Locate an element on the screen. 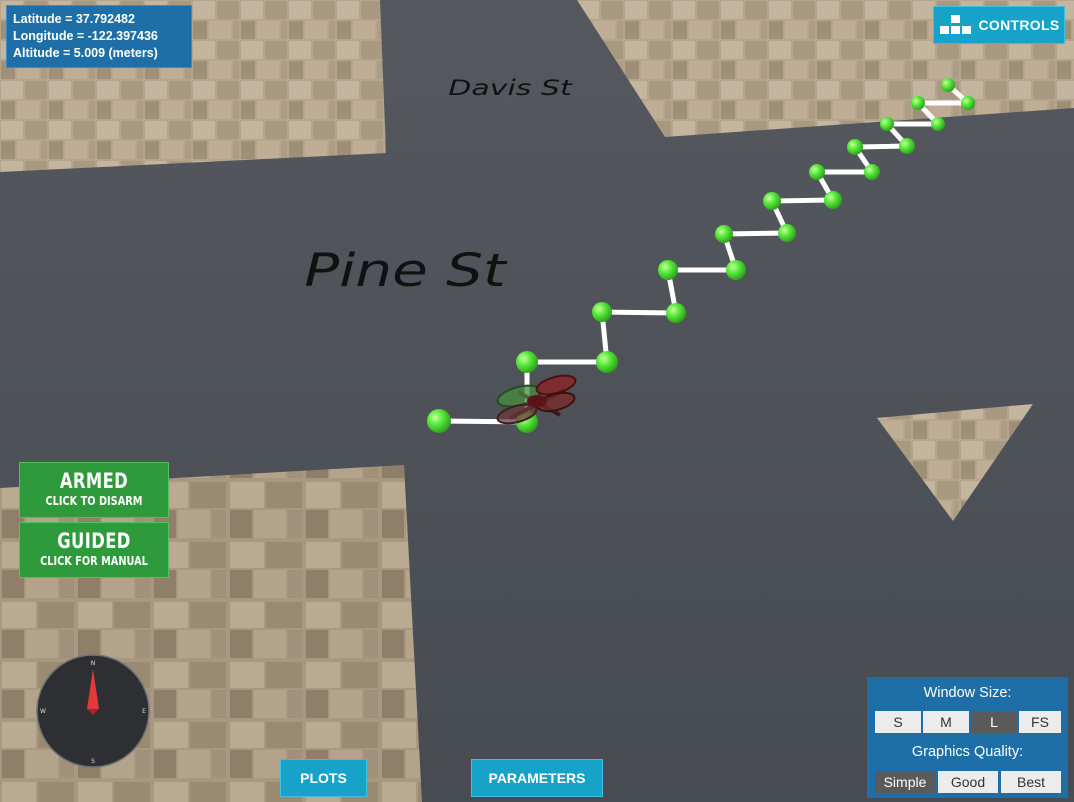  street-label-pine: Pine St is located at coordinates (405, 271).